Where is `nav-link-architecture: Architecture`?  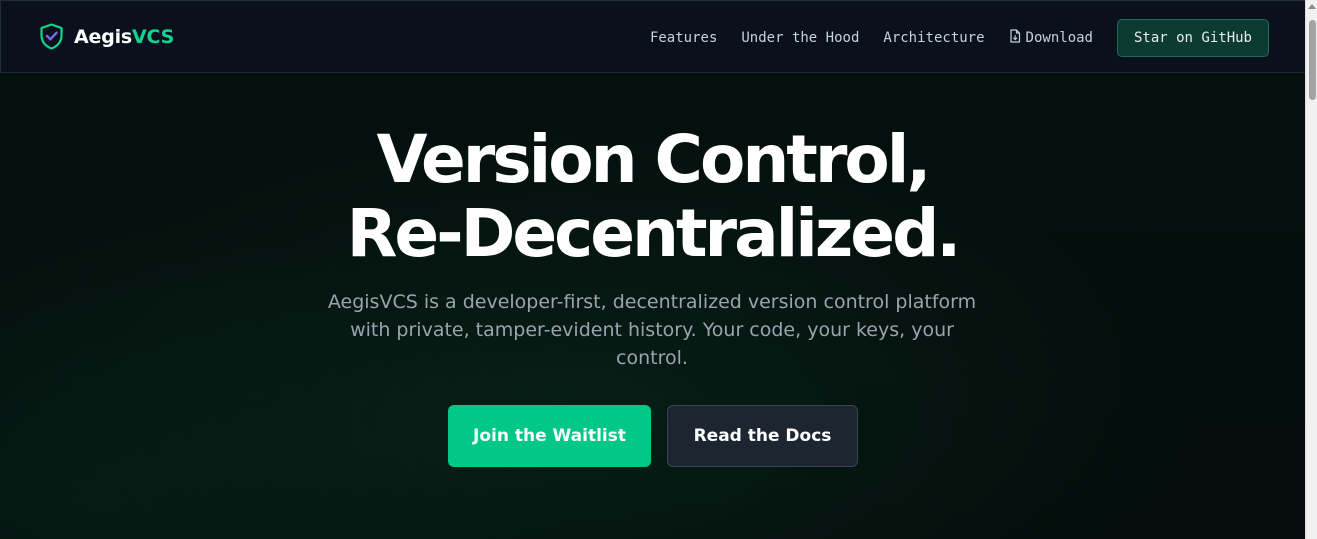
nav-link-architecture: Architecture is located at coordinates (933, 38).